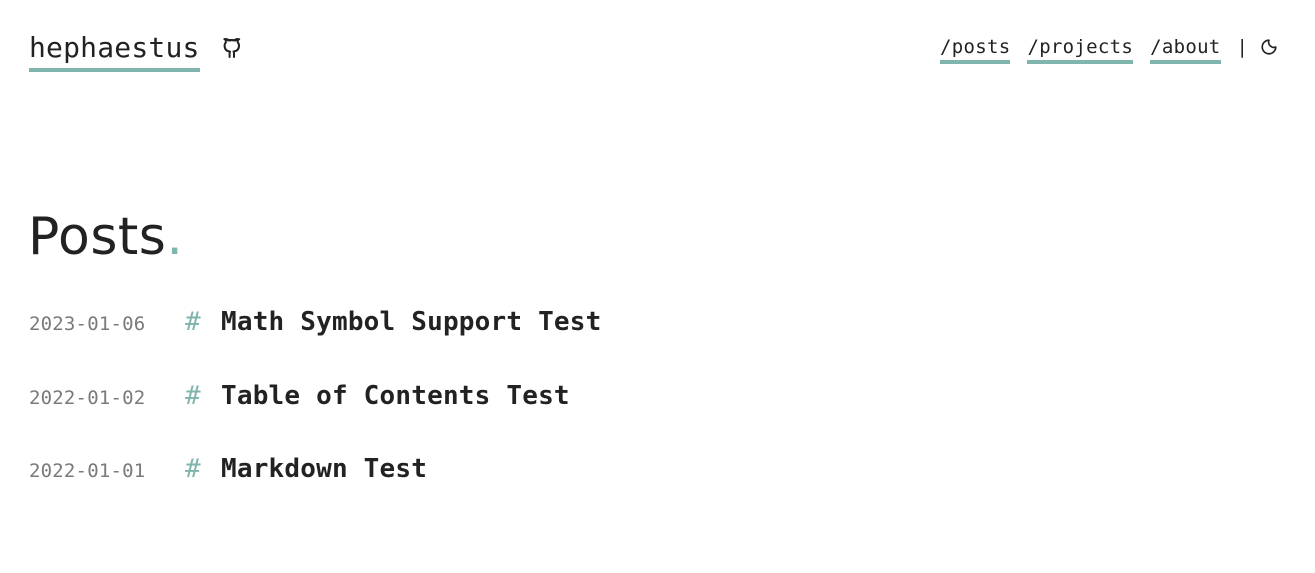 This screenshot has width=1315, height=573. Describe the element at coordinates (87, 471) in the screenshot. I see `post-date: 2022-01-01` at that location.